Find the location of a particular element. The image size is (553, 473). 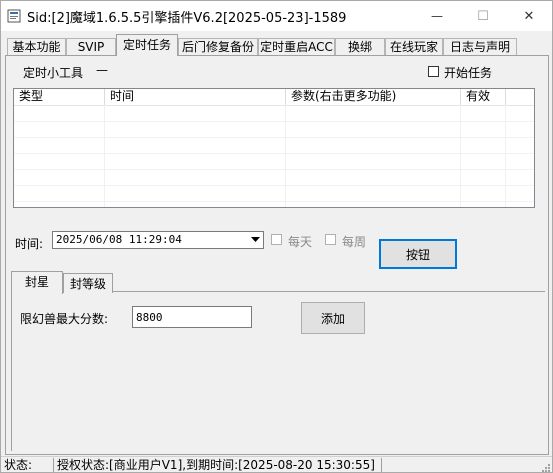

sub-tab-seal-level: 封等级 is located at coordinates (88, 283).